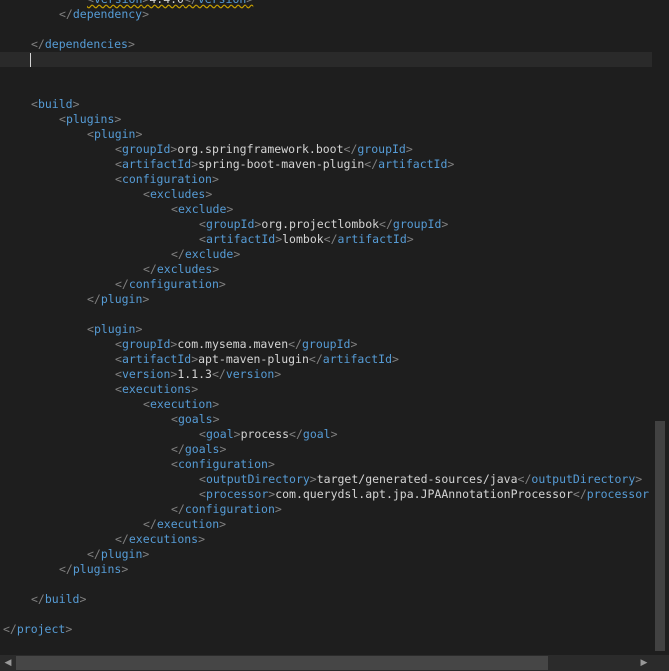 The width and height of the screenshot is (669, 671). Describe the element at coordinates (326, 599) in the screenshot. I see `code-line: </build>` at that location.